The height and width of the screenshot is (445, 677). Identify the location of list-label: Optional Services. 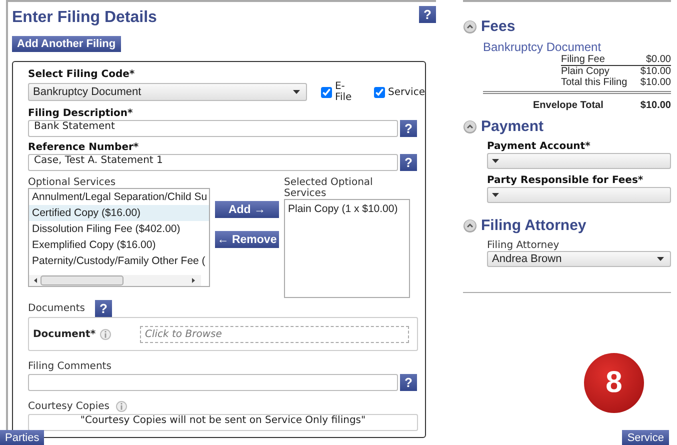
(72, 182).